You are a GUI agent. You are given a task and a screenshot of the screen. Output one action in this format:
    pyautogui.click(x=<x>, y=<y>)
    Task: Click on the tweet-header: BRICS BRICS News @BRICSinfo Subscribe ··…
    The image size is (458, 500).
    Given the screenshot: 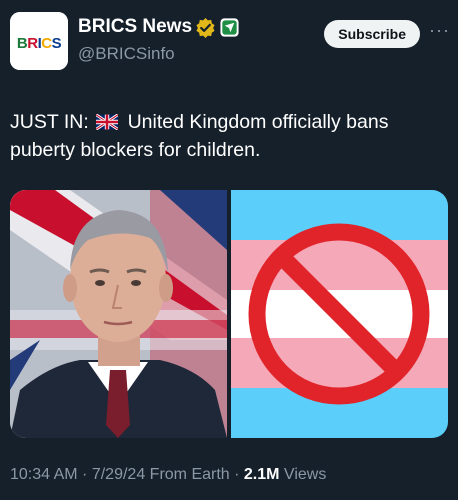 What is the action you would take?
    pyautogui.click(x=230, y=44)
    